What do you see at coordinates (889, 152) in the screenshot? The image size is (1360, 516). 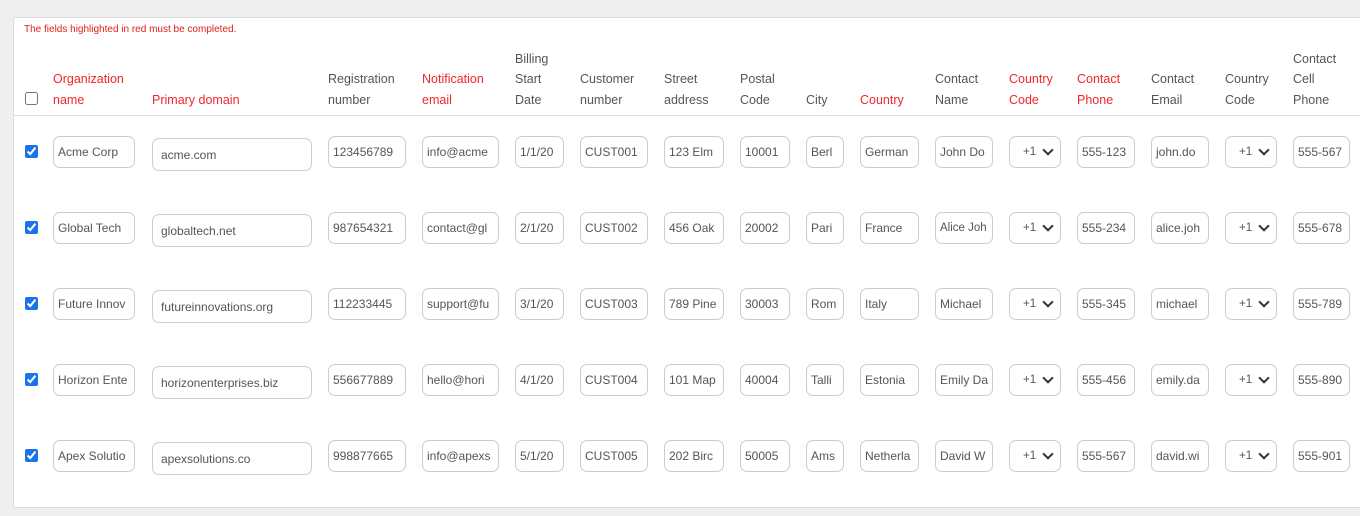 I see `country-input: German` at bounding box center [889, 152].